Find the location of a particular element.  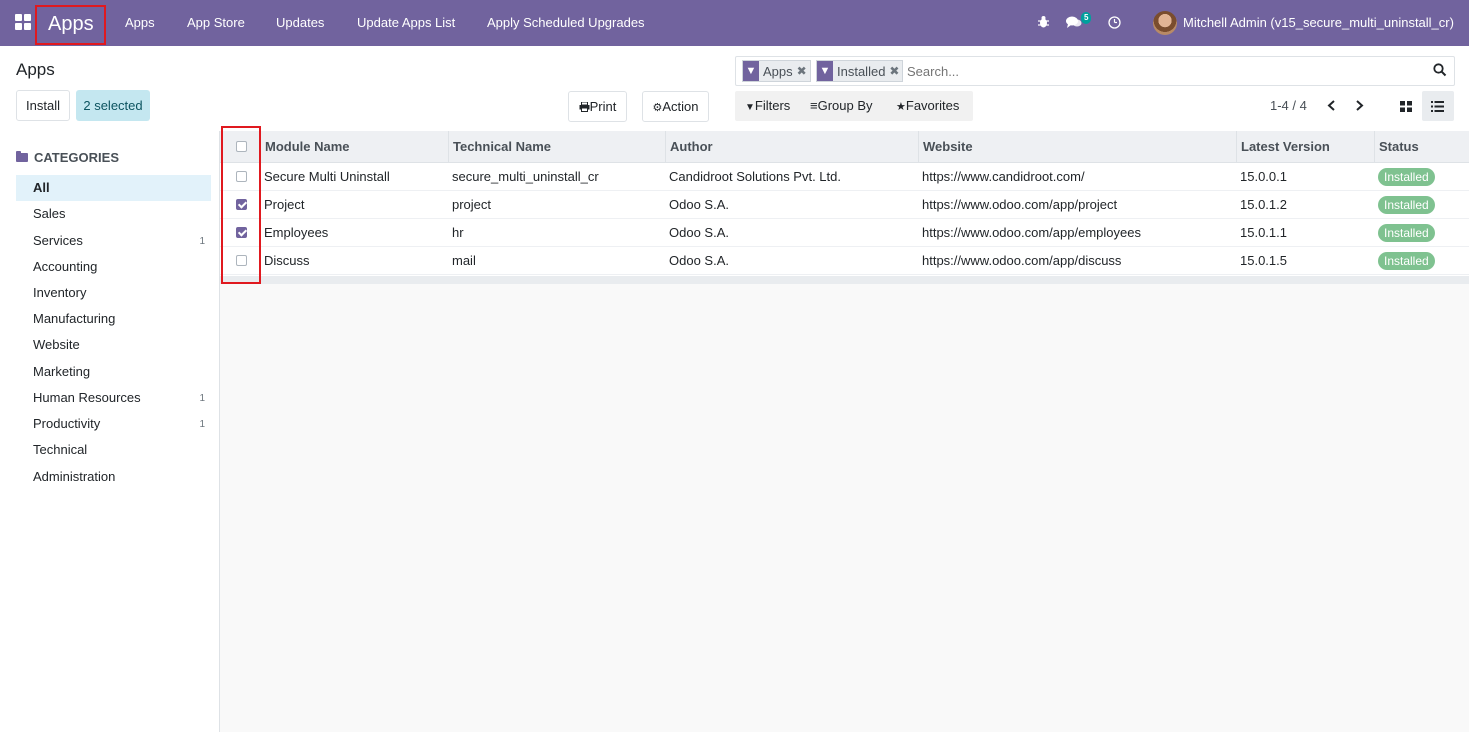

groupby-dropdown: ≡Group By is located at coordinates (841, 105).